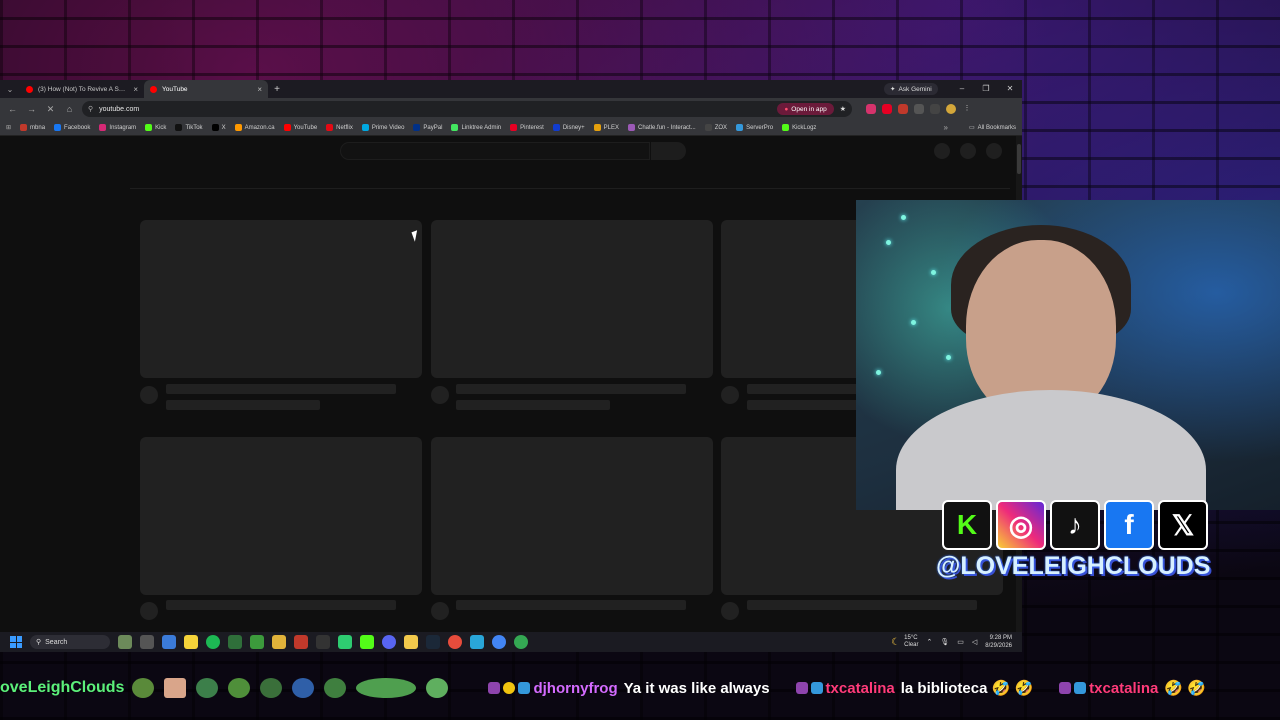  What do you see at coordinates (799, 127) in the screenshot?
I see `bookmark-item: KickLogz` at bounding box center [799, 127].